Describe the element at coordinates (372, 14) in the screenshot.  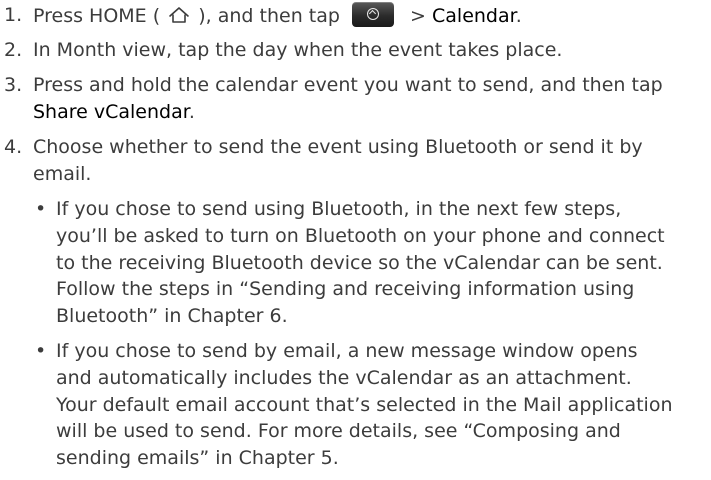
I see `app-launcher-icon` at that location.